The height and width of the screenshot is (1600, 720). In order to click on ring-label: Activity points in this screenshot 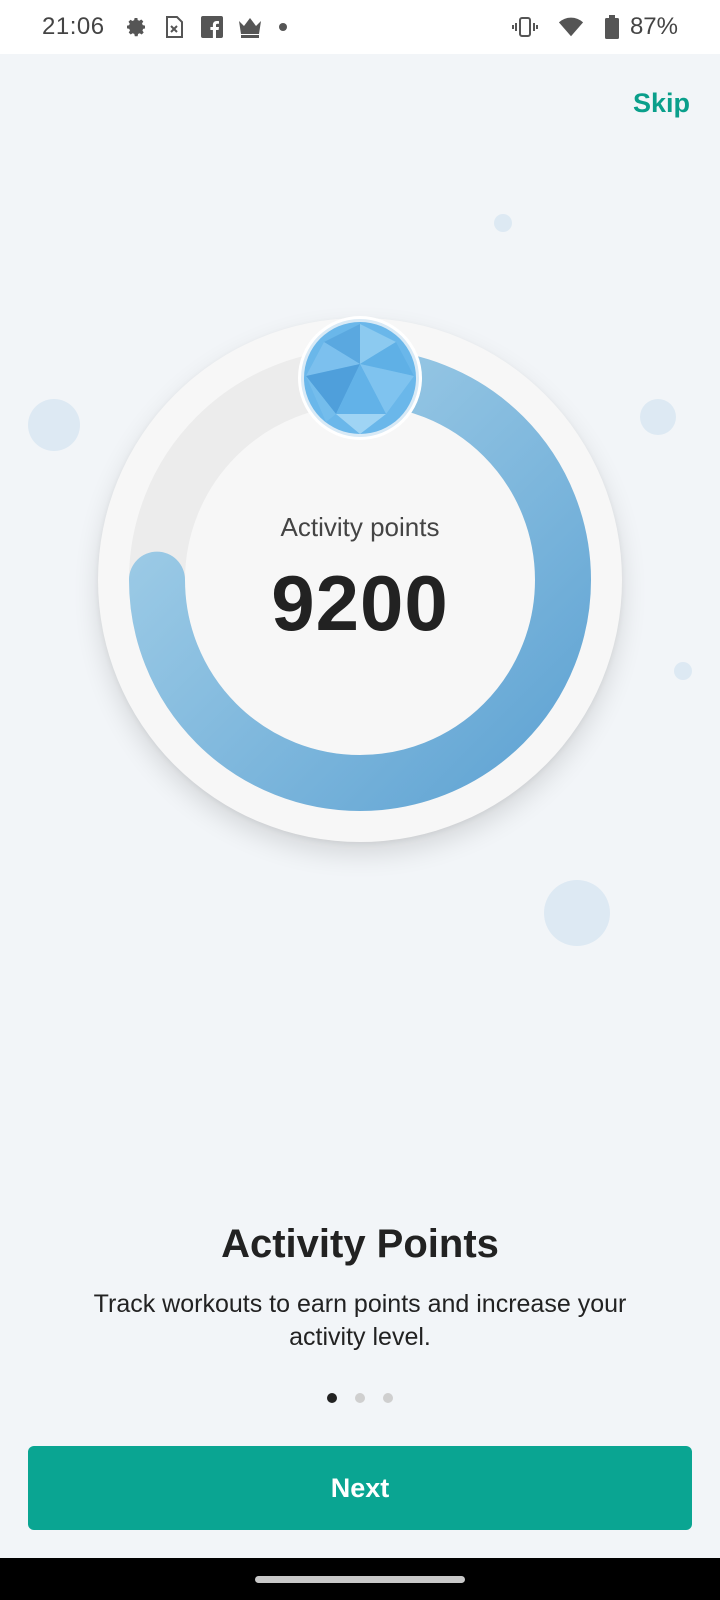, I will do `click(360, 527)`.